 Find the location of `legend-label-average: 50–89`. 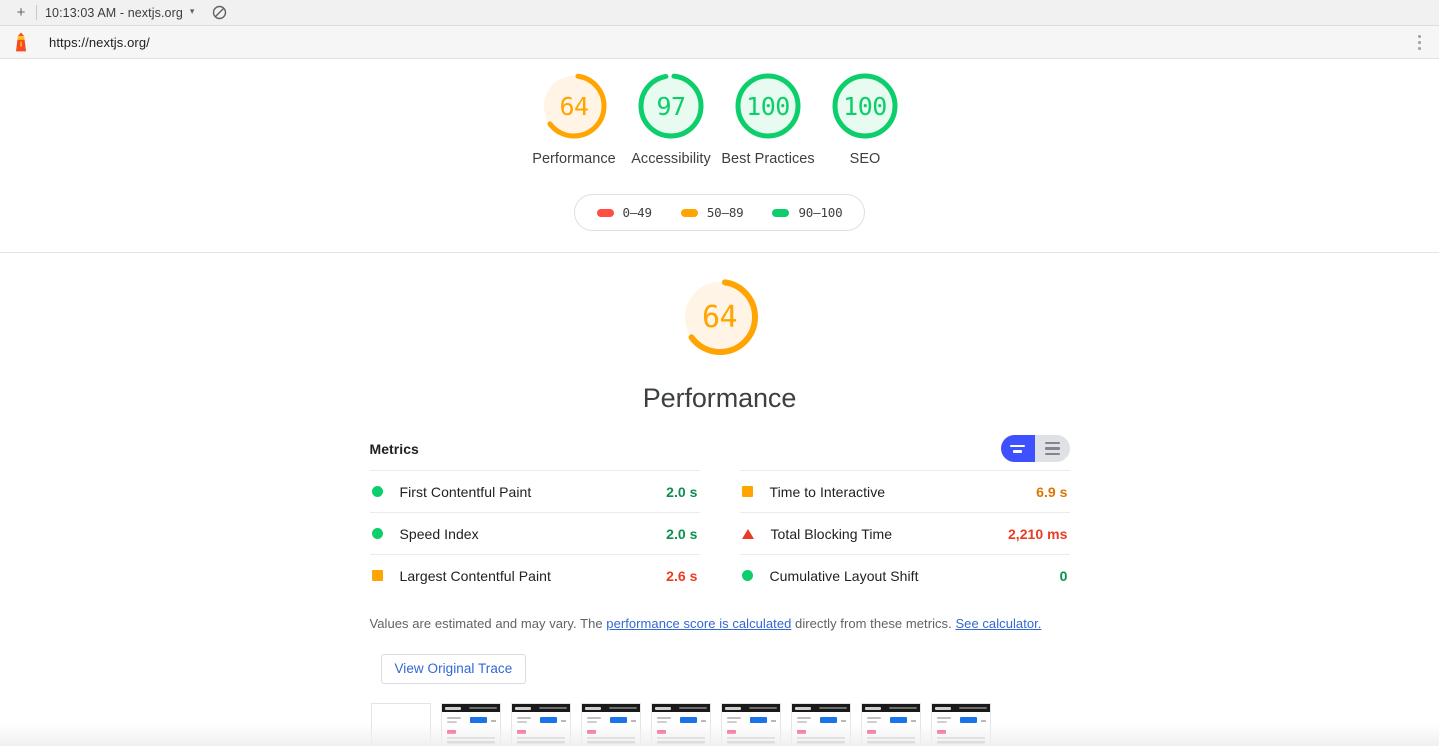

legend-label-average: 50–89 is located at coordinates (725, 212).